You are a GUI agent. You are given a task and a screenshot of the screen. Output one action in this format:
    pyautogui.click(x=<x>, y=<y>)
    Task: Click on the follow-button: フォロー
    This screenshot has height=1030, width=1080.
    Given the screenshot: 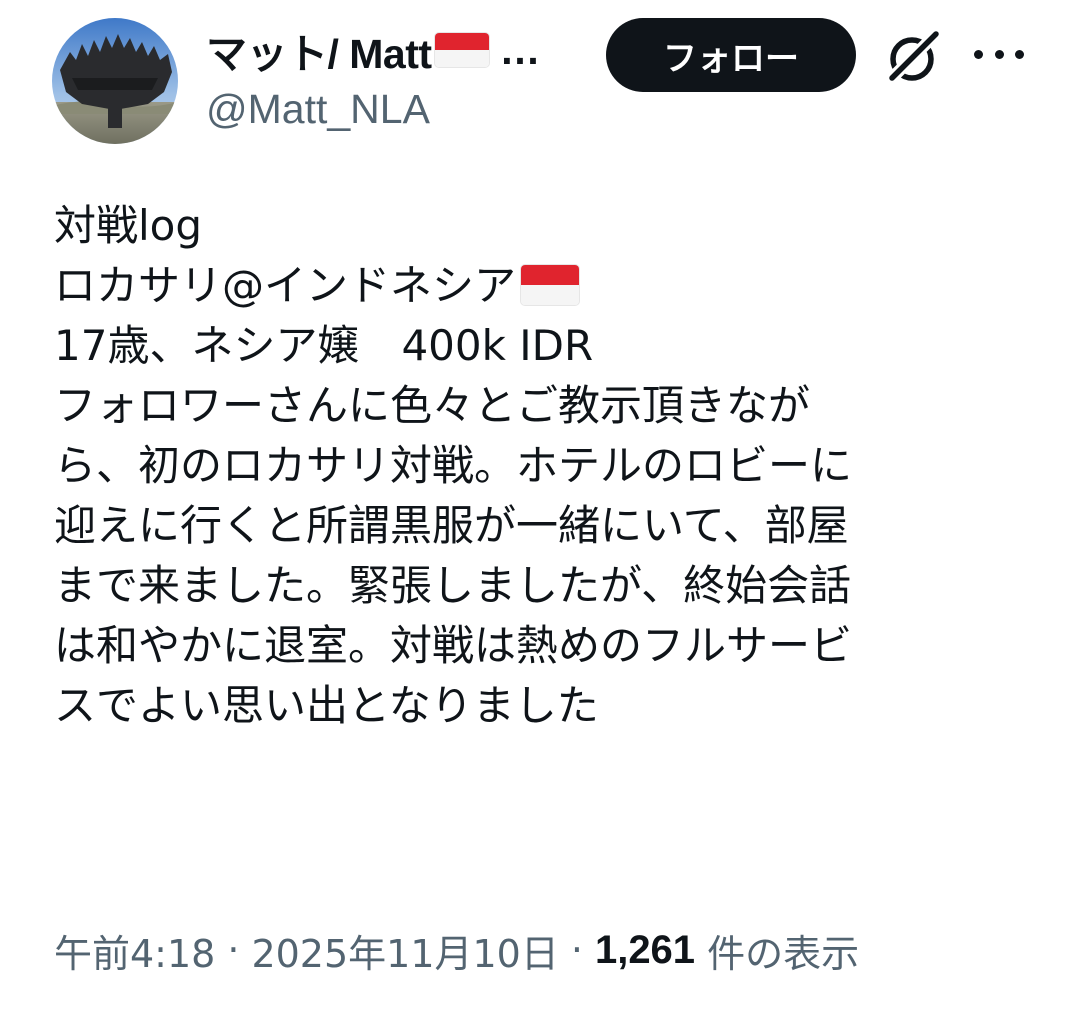 What is the action you would take?
    pyautogui.click(x=731, y=55)
    